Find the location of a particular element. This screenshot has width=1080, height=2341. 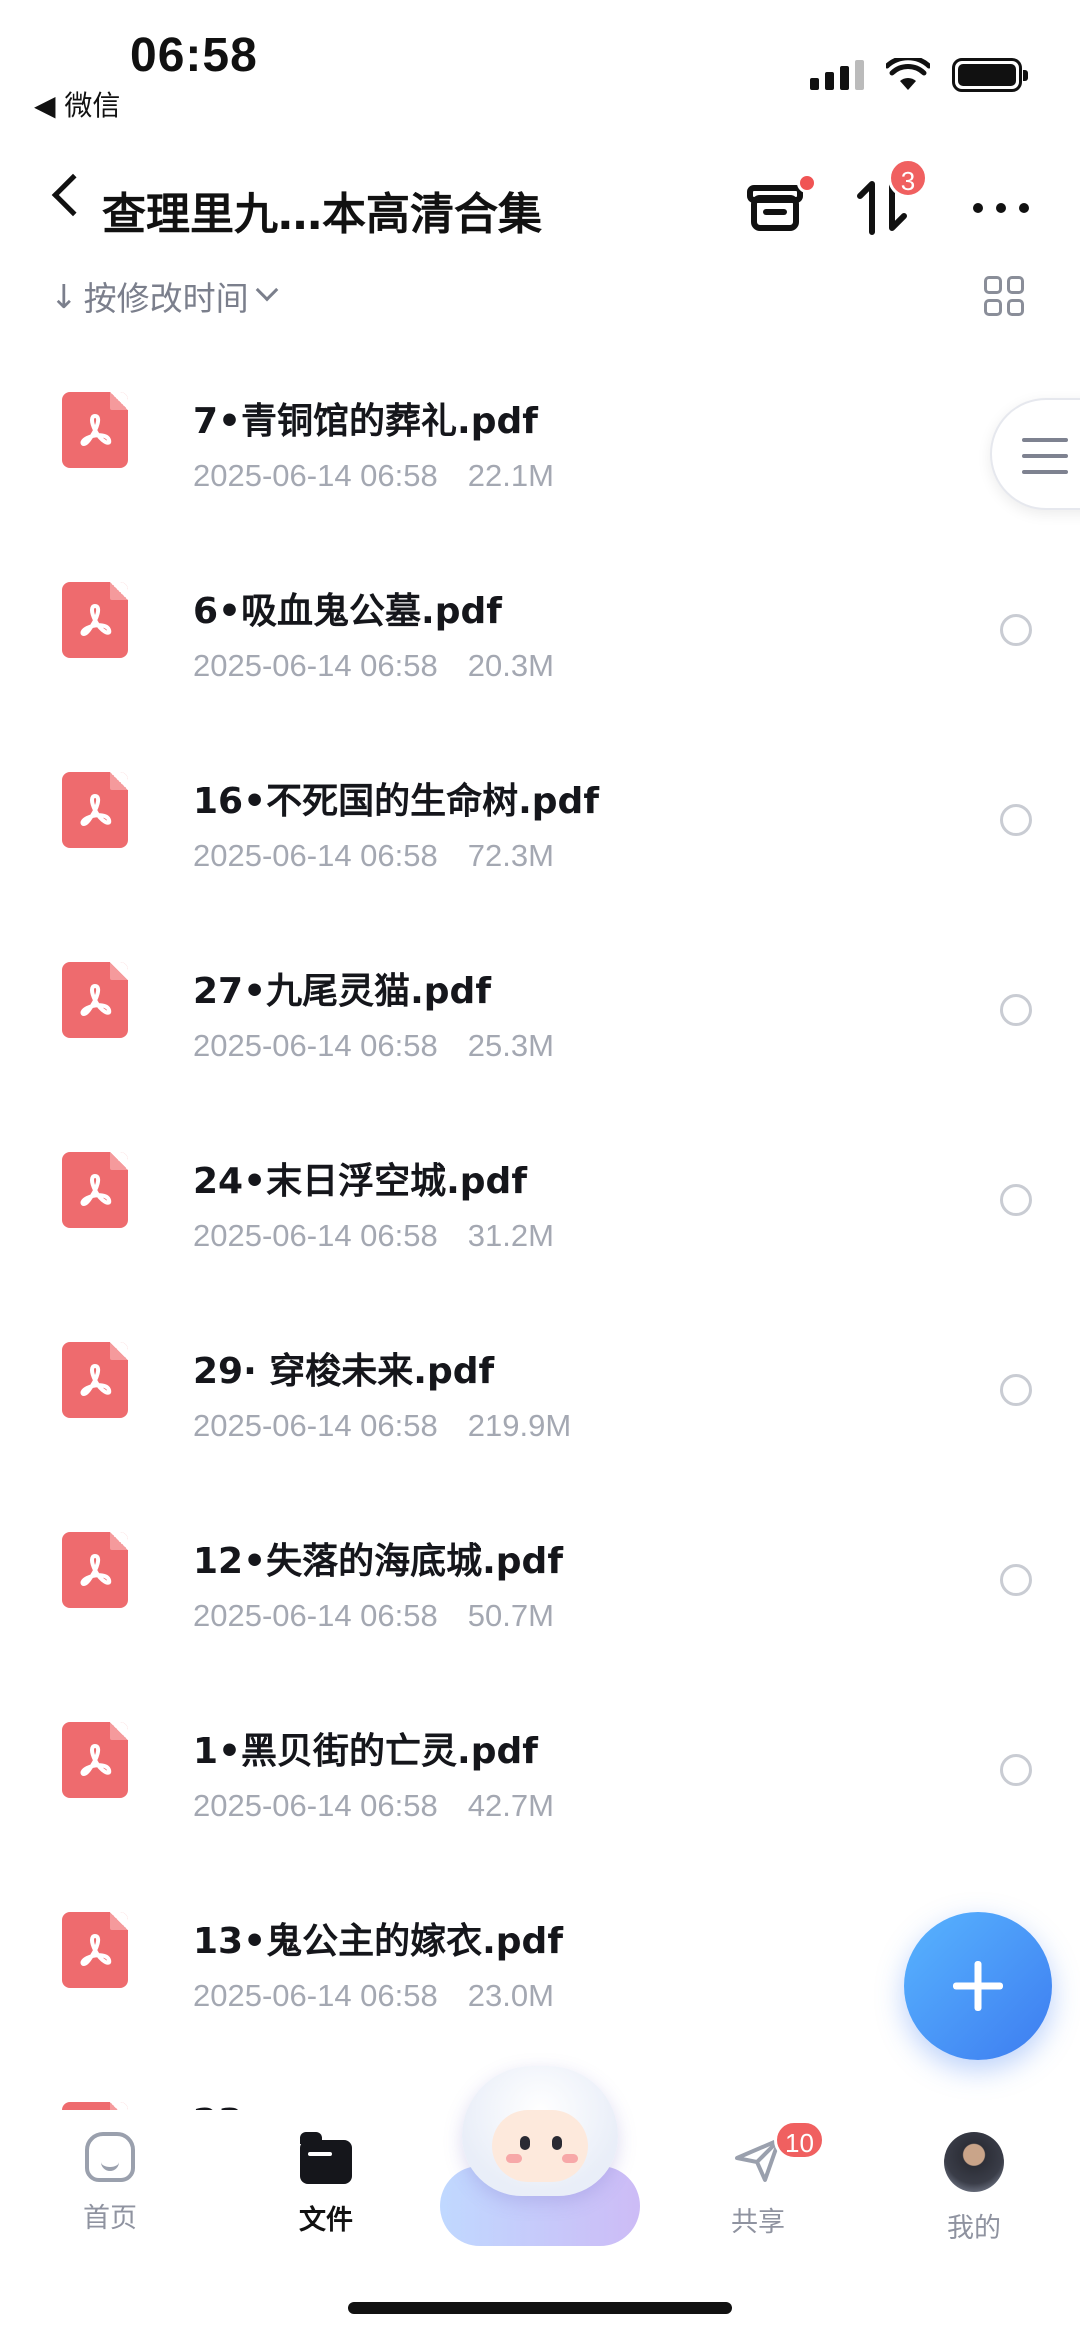

file-meta: 2025-06-14 06:58 22.1M is located at coordinates (373, 476).